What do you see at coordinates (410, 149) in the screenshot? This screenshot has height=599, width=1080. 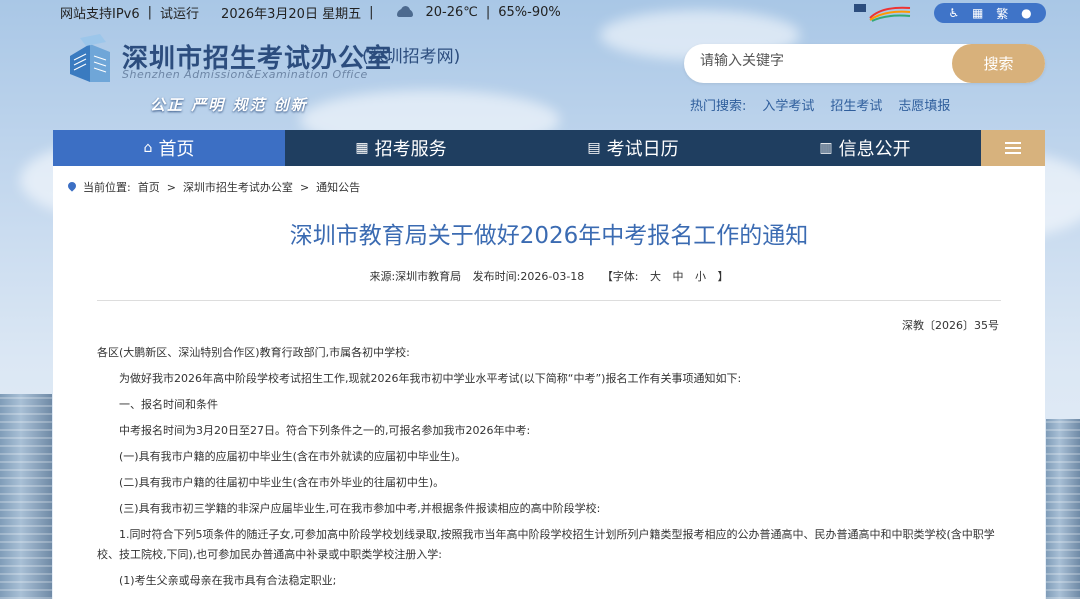 I see `nav-label: 招考服务` at bounding box center [410, 149].